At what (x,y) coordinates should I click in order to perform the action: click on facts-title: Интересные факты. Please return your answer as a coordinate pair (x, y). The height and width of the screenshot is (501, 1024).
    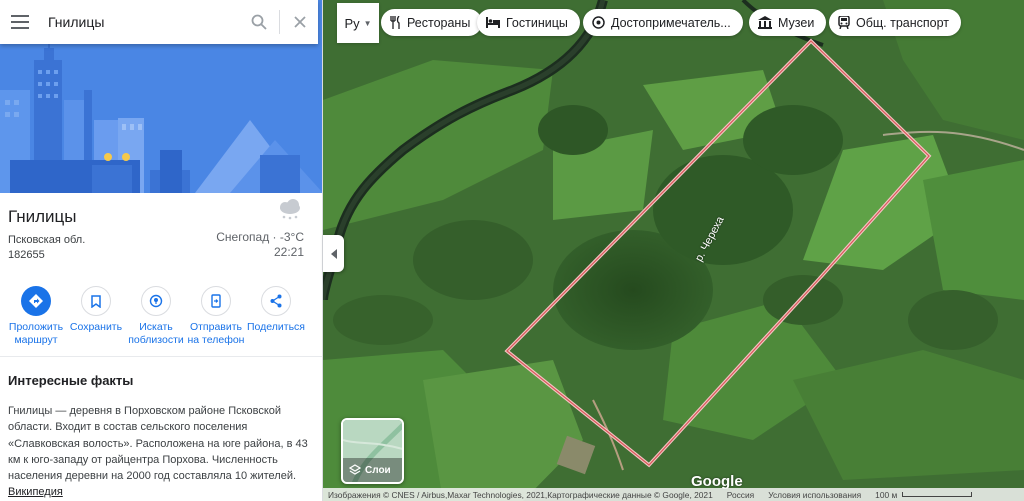
    Looking at the image, I should click on (71, 380).